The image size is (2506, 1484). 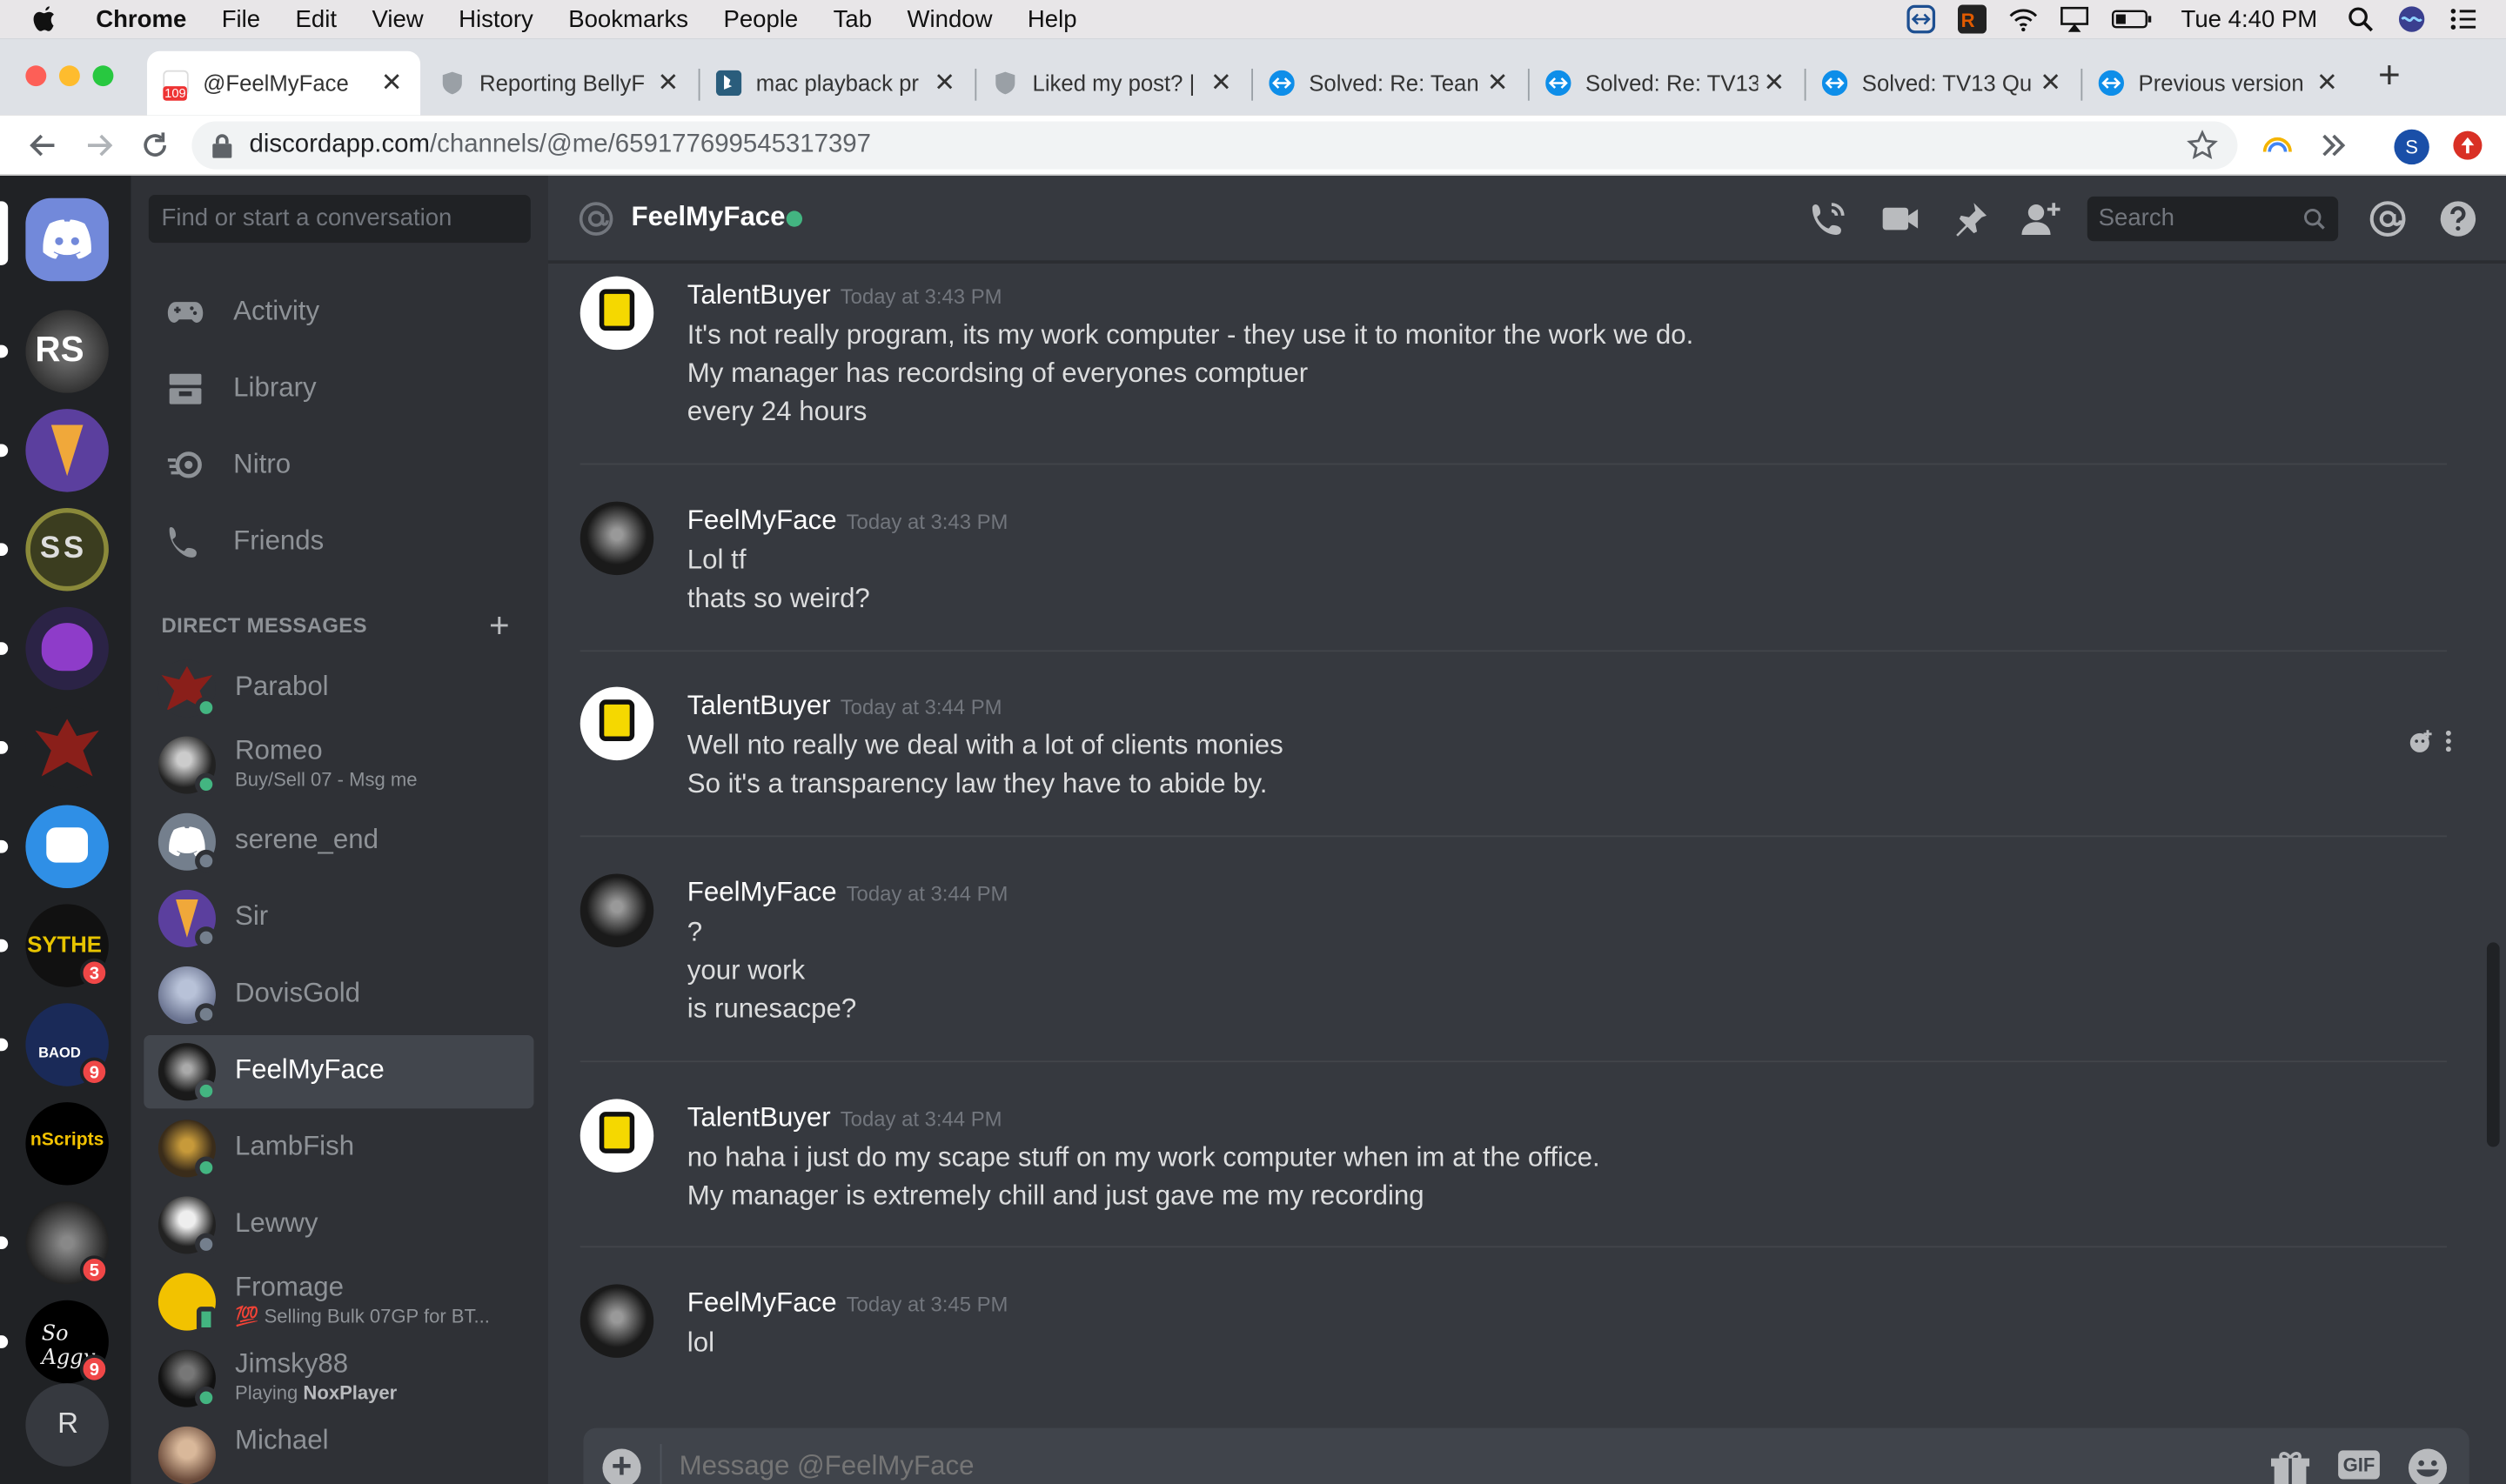 I want to click on upload-button: +, so click(x=621, y=1466).